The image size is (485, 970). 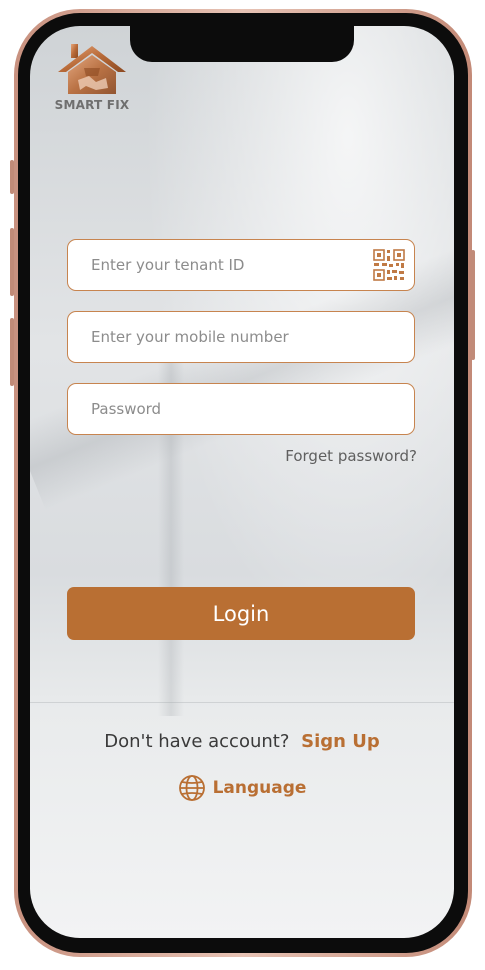 I want to click on sign-up-link: Sign Up, so click(x=340, y=741).